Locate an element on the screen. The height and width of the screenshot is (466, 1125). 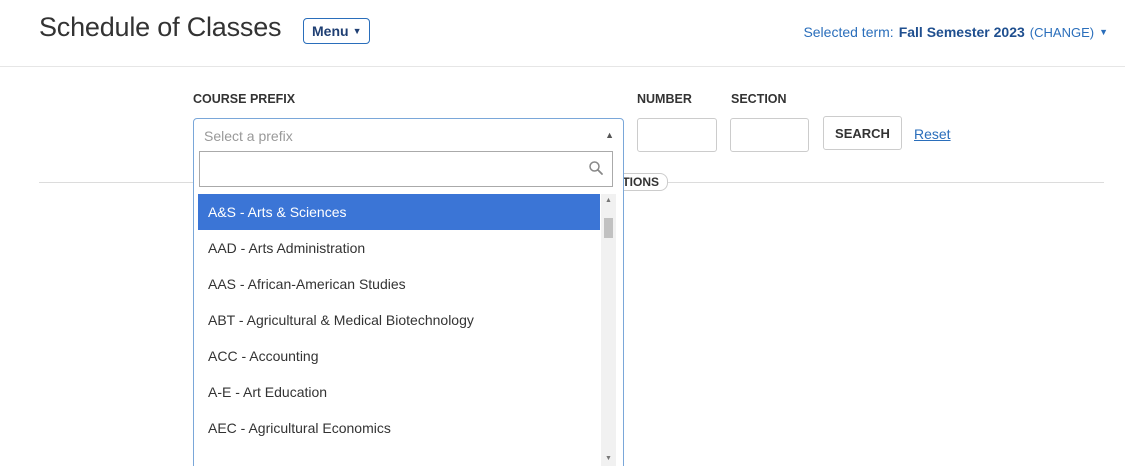
course-prefix-label: COURSE PREFIX is located at coordinates (244, 99).